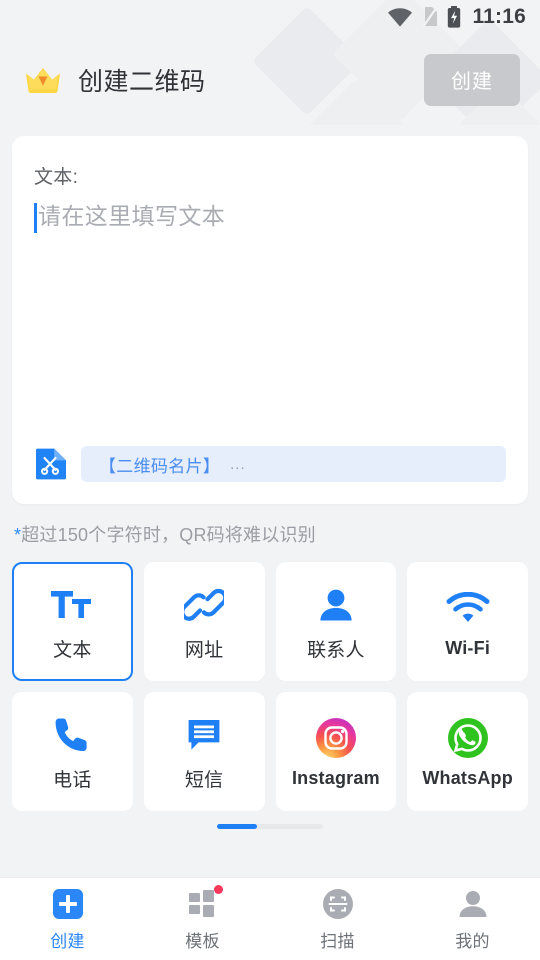  I want to click on link-icon, so click(204, 605).